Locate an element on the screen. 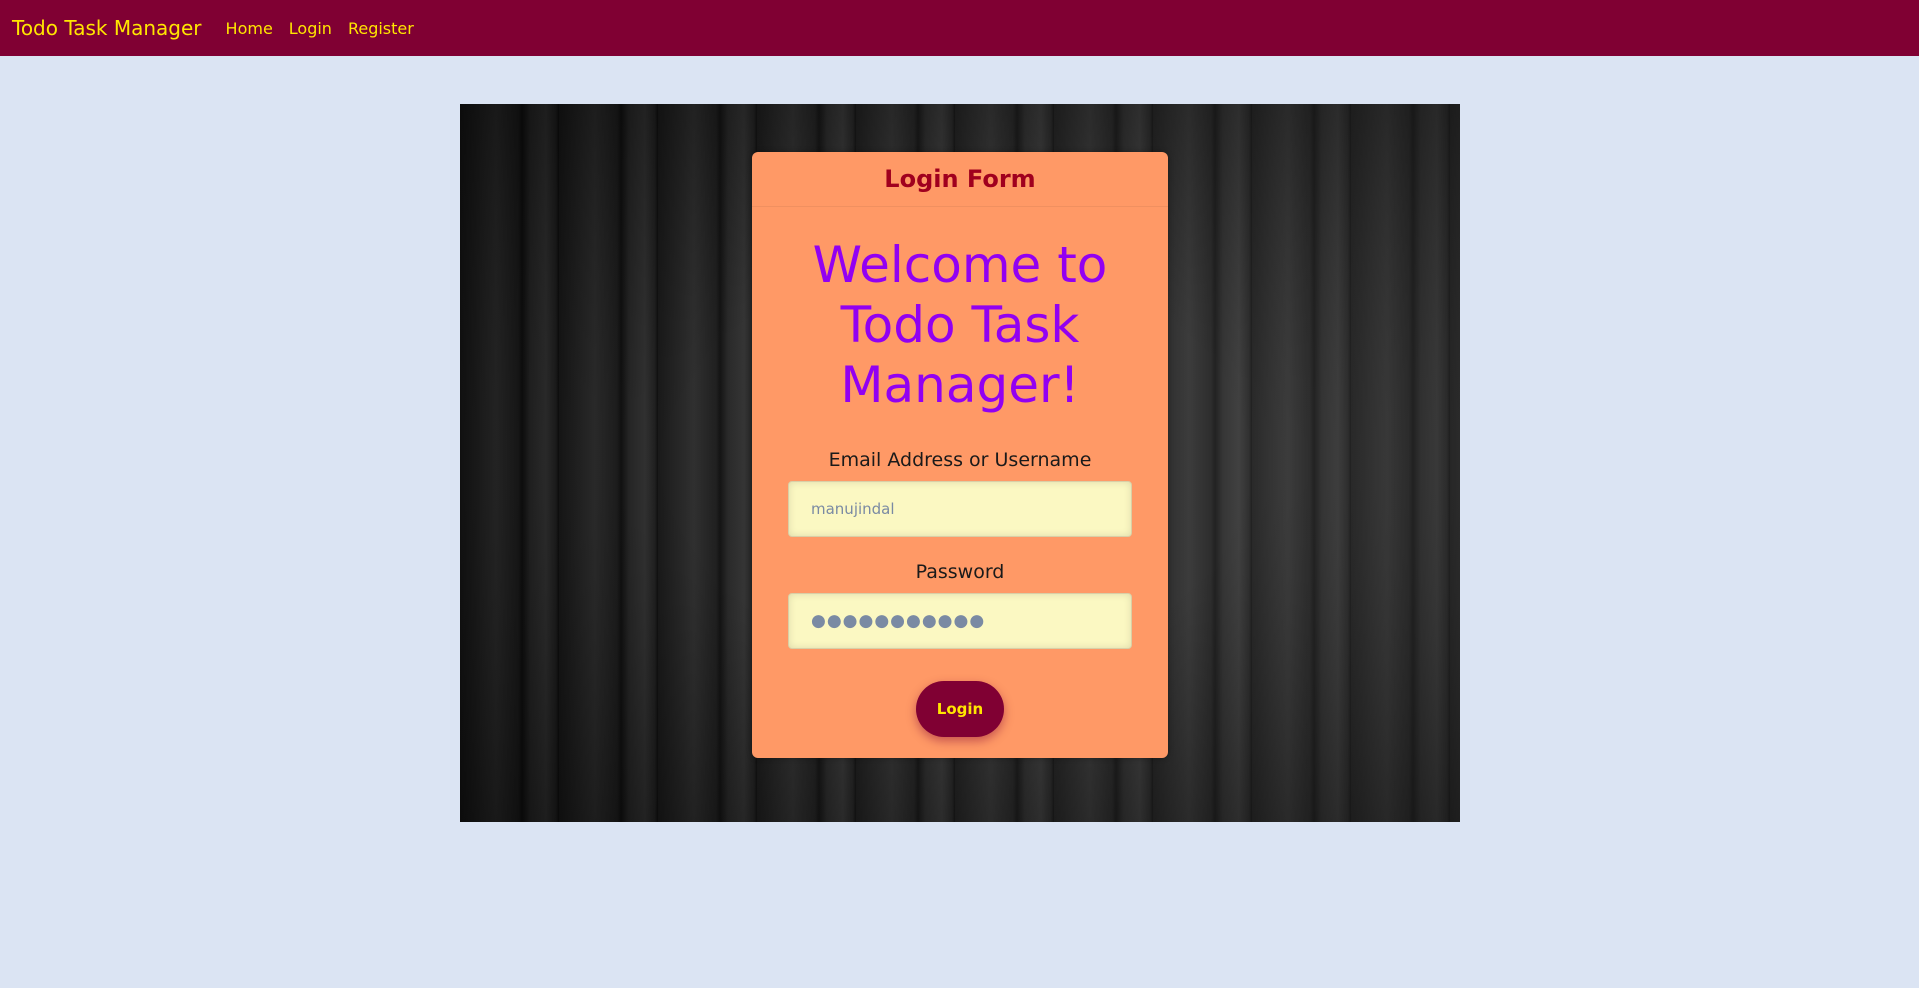  brand-link: Todo Task Manager is located at coordinates (107, 28).